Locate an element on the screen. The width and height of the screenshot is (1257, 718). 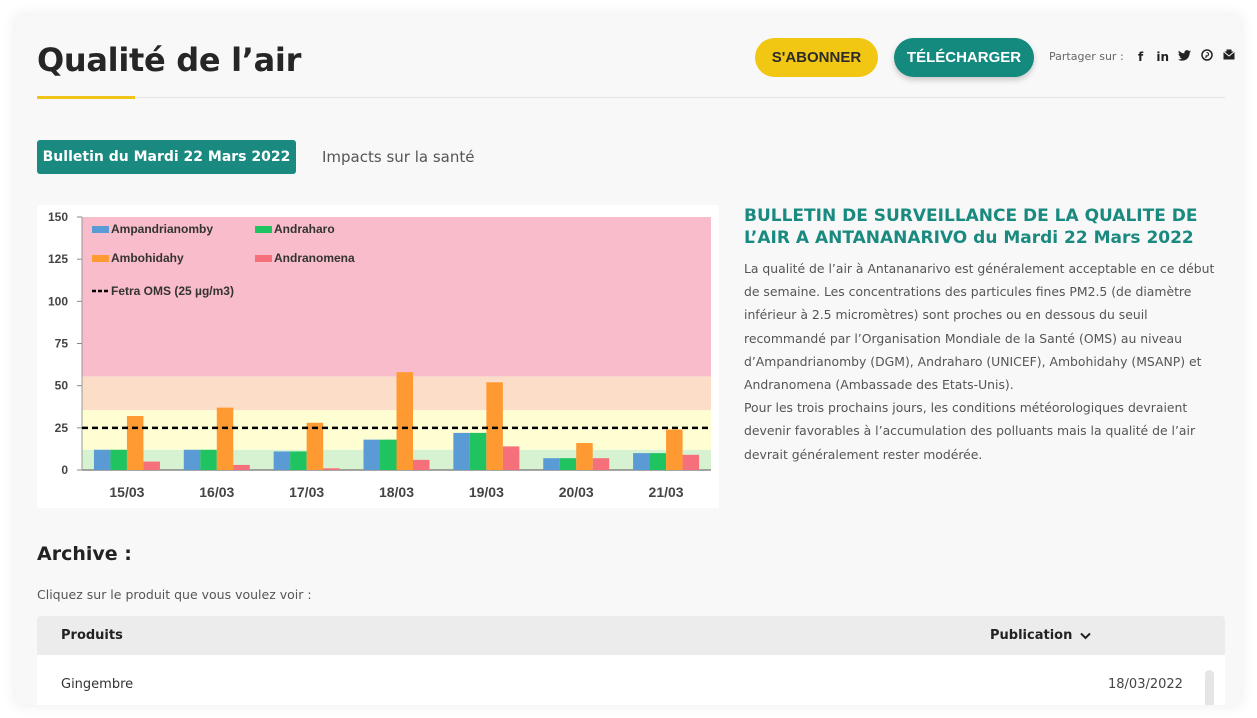
linkedin-icon: in is located at coordinates (1163, 57).